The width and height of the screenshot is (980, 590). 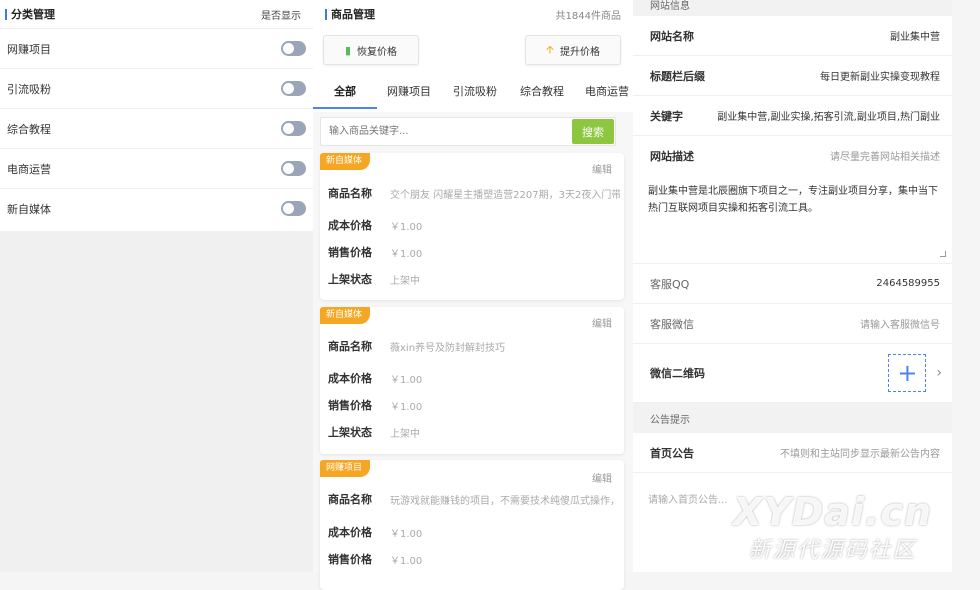 I want to click on name-field: 商品名称 交个朋友 闪耀星主播塑造营2207期，3天2夜入门带货, so click(x=474, y=193).